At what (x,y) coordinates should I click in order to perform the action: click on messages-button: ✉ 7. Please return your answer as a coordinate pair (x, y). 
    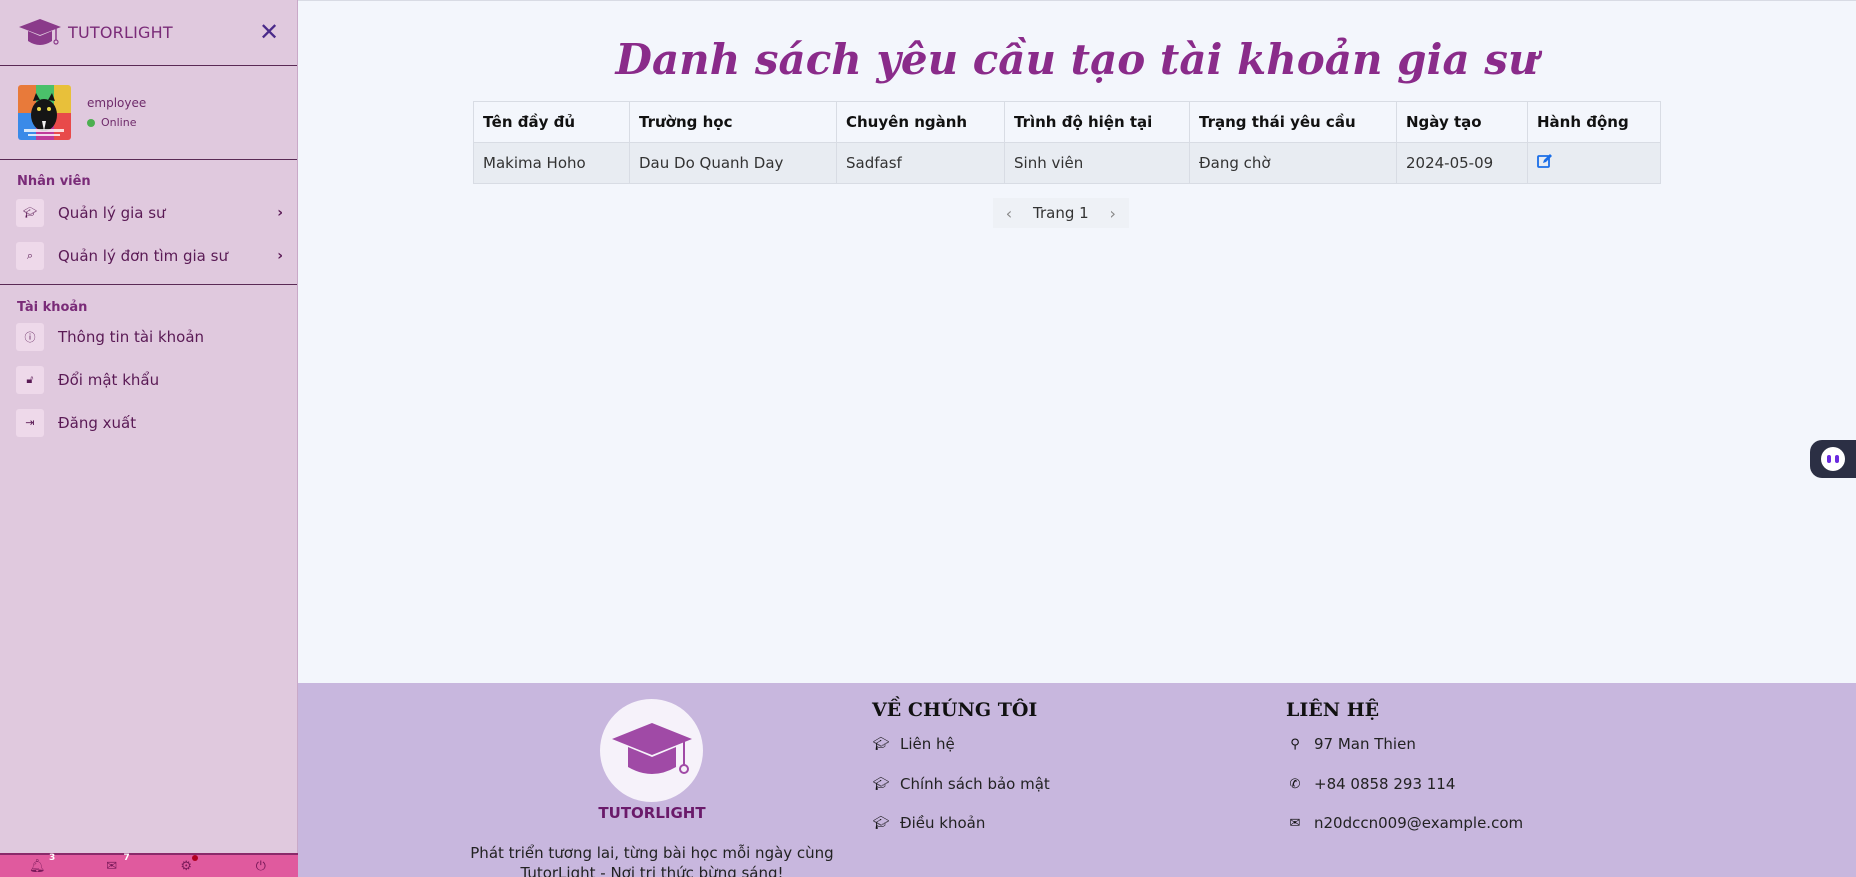
    Looking at the image, I should click on (114, 863).